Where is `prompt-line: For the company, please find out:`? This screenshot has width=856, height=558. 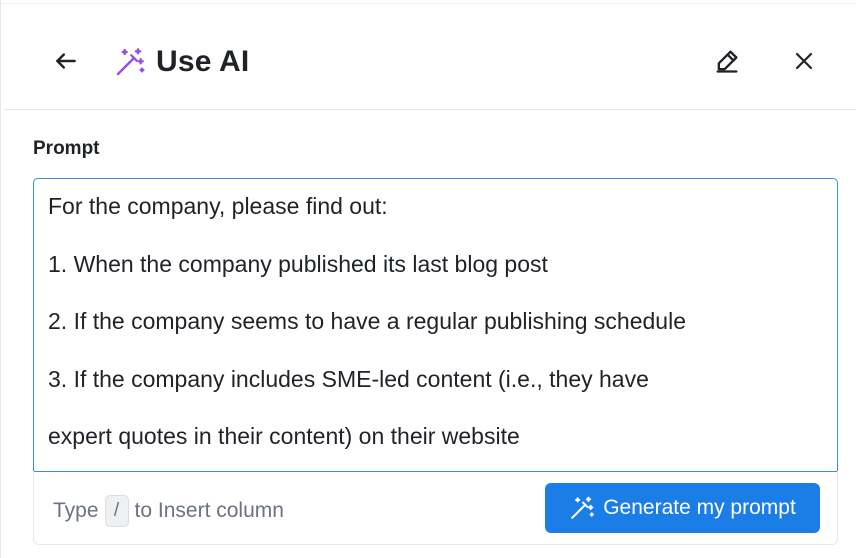
prompt-line: For the company, please find out: is located at coordinates (218, 206).